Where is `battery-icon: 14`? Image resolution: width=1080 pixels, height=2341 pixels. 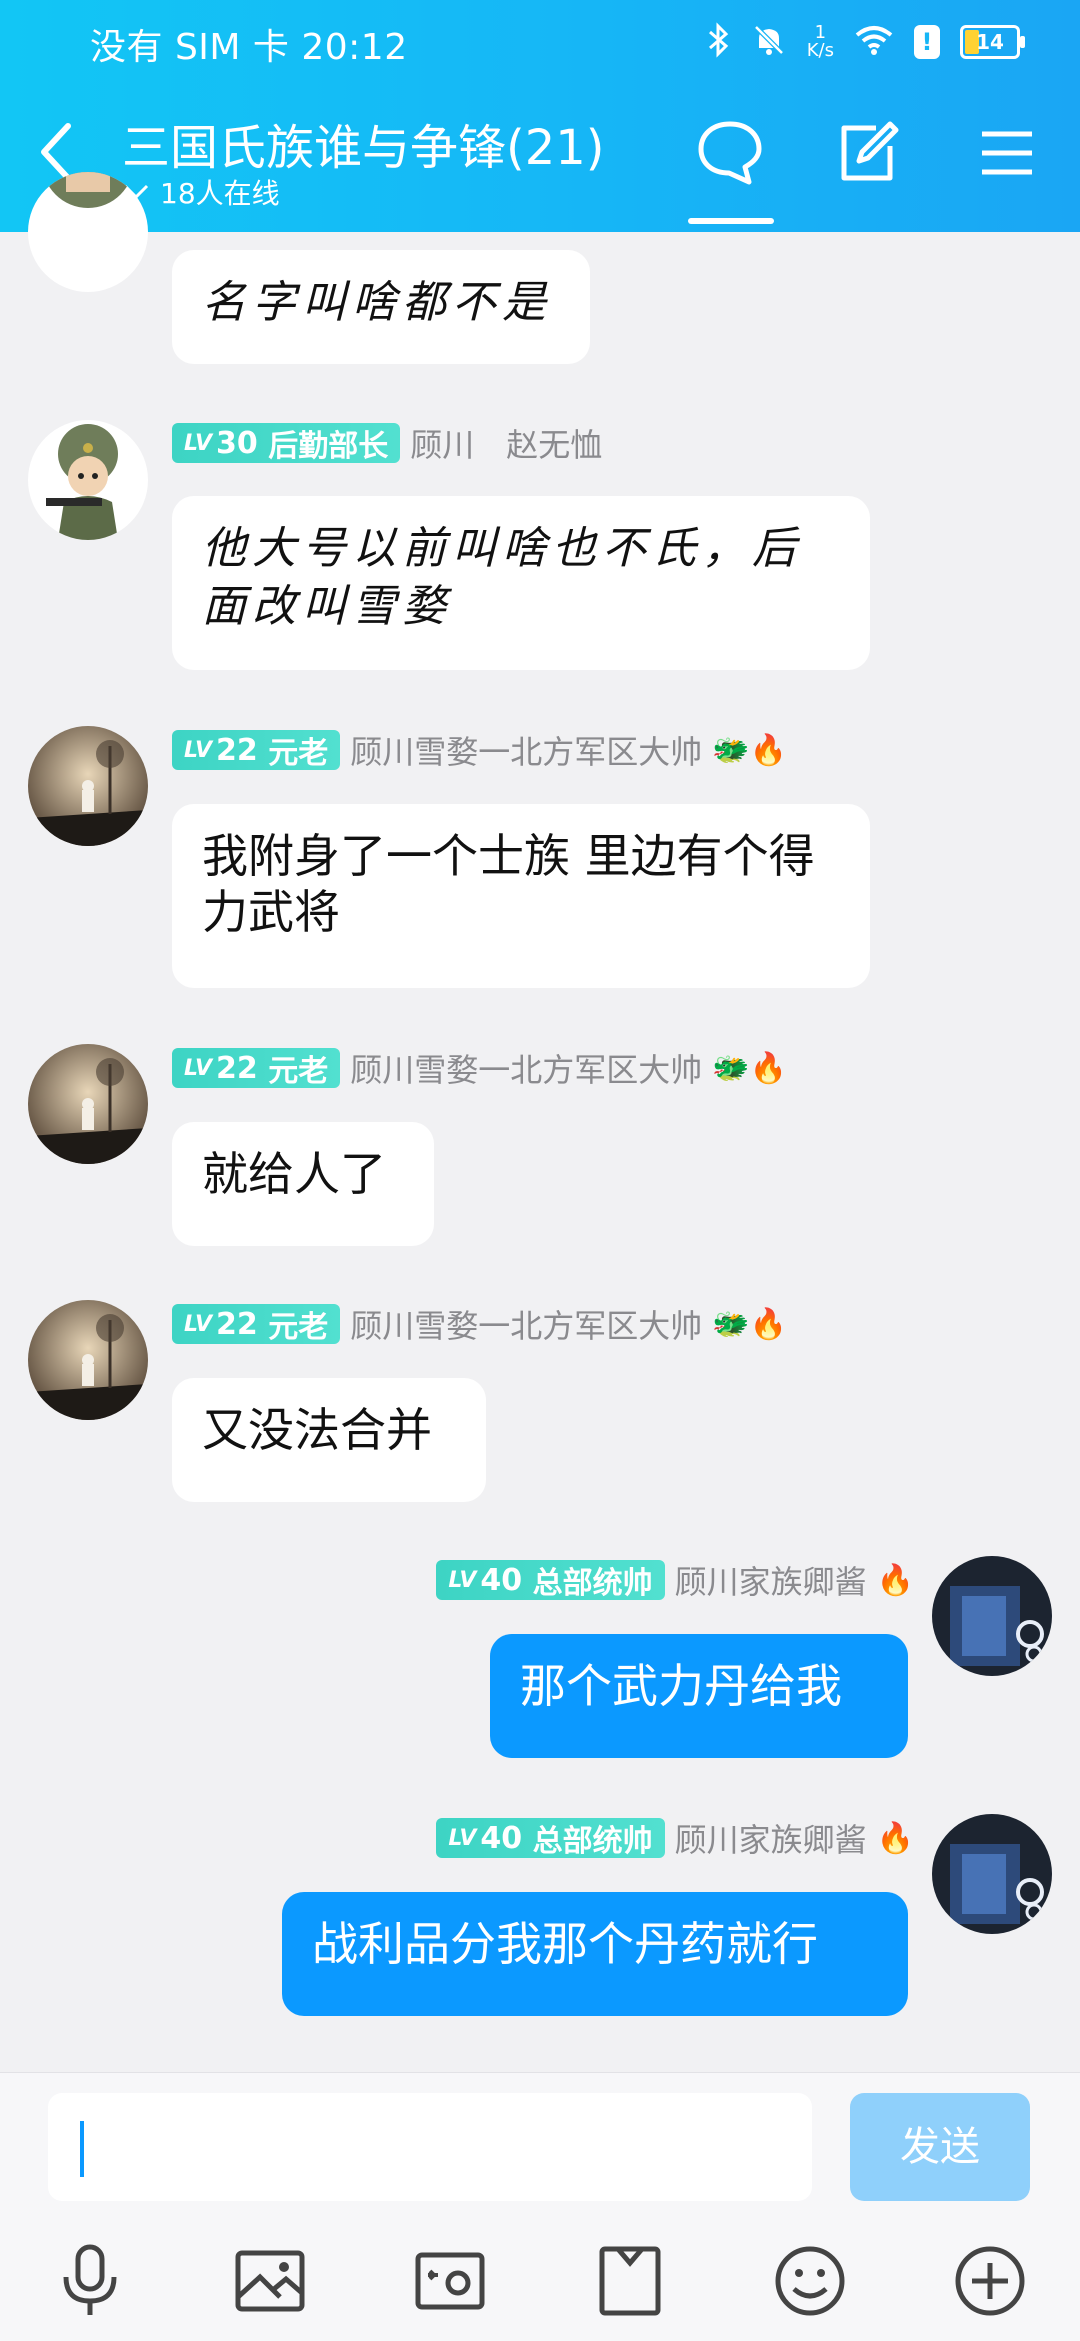 battery-icon: 14 is located at coordinates (992, 42).